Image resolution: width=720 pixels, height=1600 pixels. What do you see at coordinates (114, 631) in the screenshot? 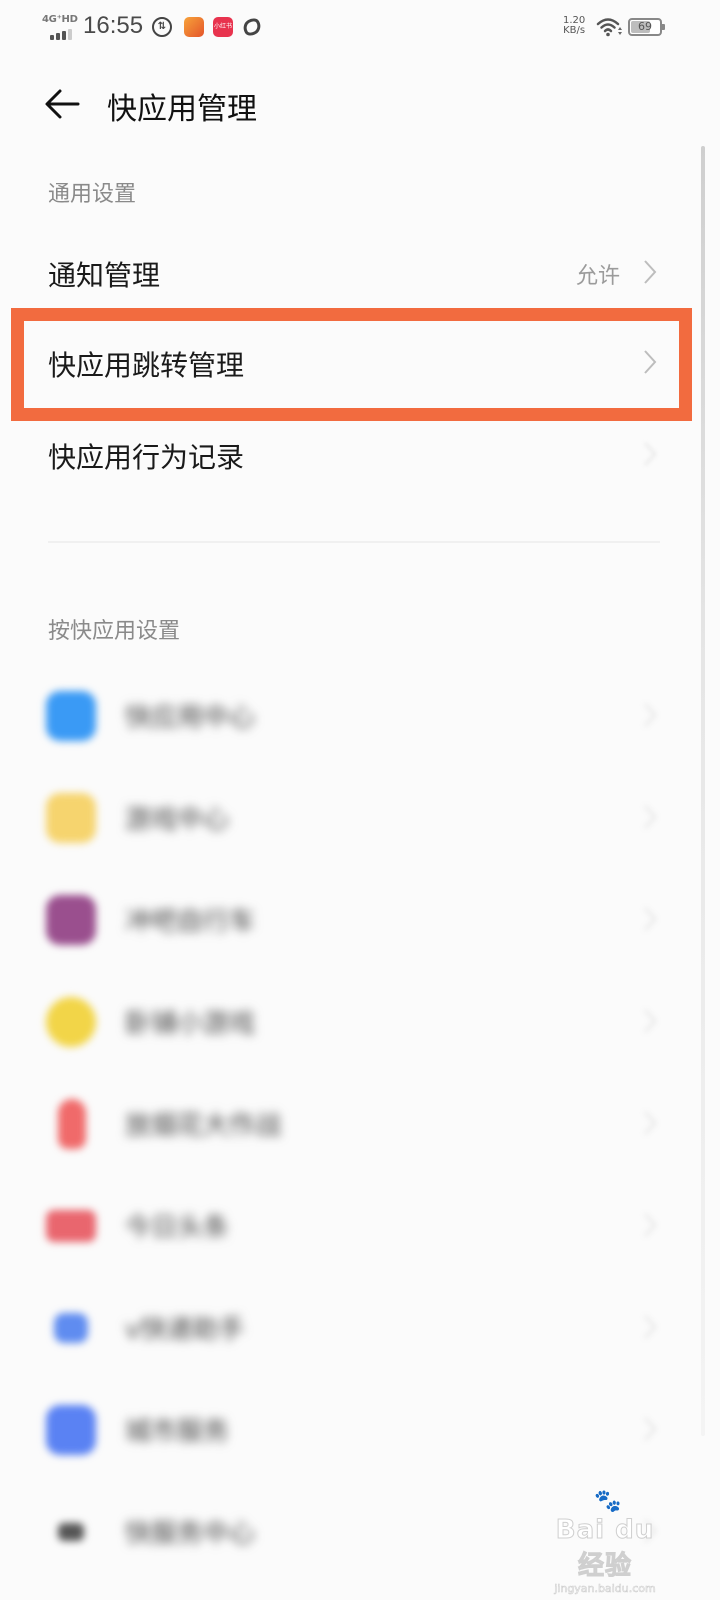
I see `section-label-per-app: 按快应用设置` at bounding box center [114, 631].